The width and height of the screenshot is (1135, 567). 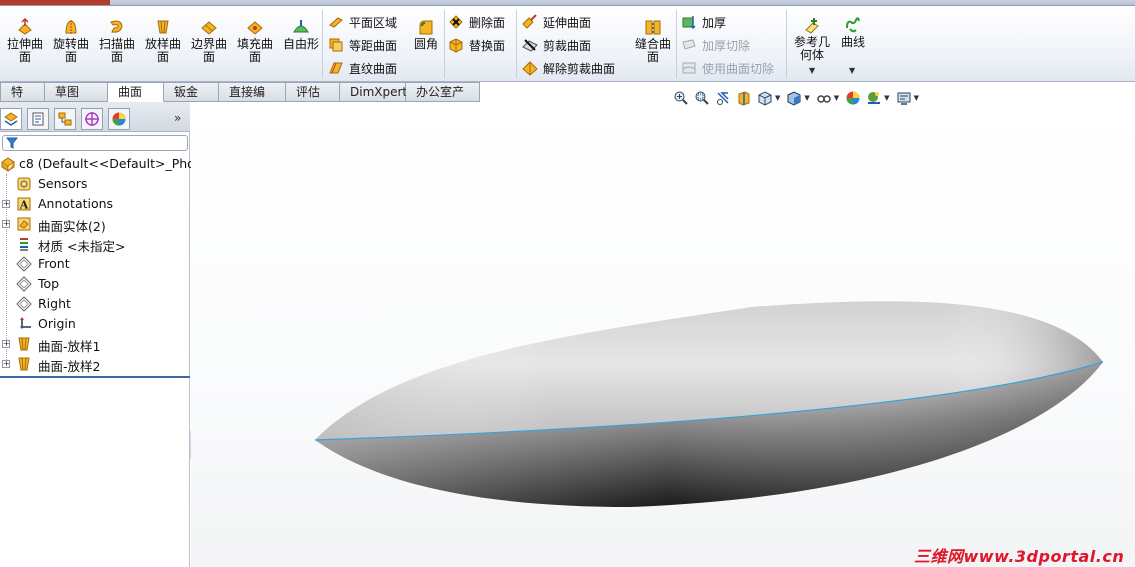 I want to click on knit-surface-icon, so click(x=653, y=27).